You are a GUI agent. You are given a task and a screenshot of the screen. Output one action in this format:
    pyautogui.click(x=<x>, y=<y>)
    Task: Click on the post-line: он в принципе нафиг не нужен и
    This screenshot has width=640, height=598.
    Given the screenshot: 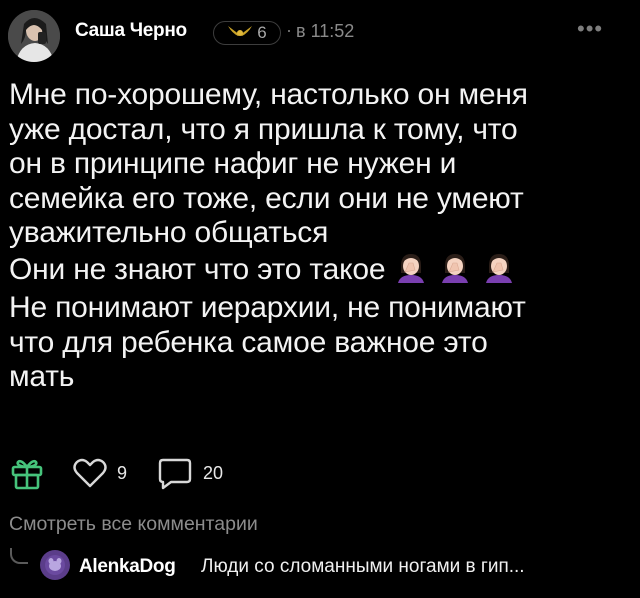 What is the action you would take?
    pyautogui.click(x=233, y=163)
    